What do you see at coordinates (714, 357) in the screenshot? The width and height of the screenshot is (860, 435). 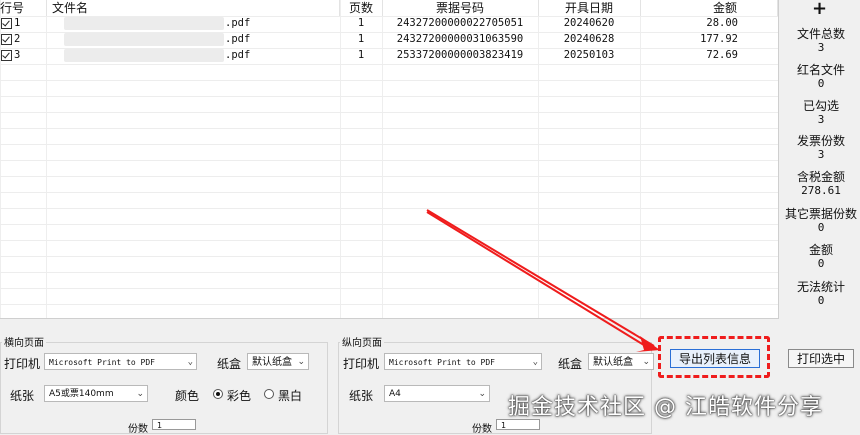 I see `highlight-box` at bounding box center [714, 357].